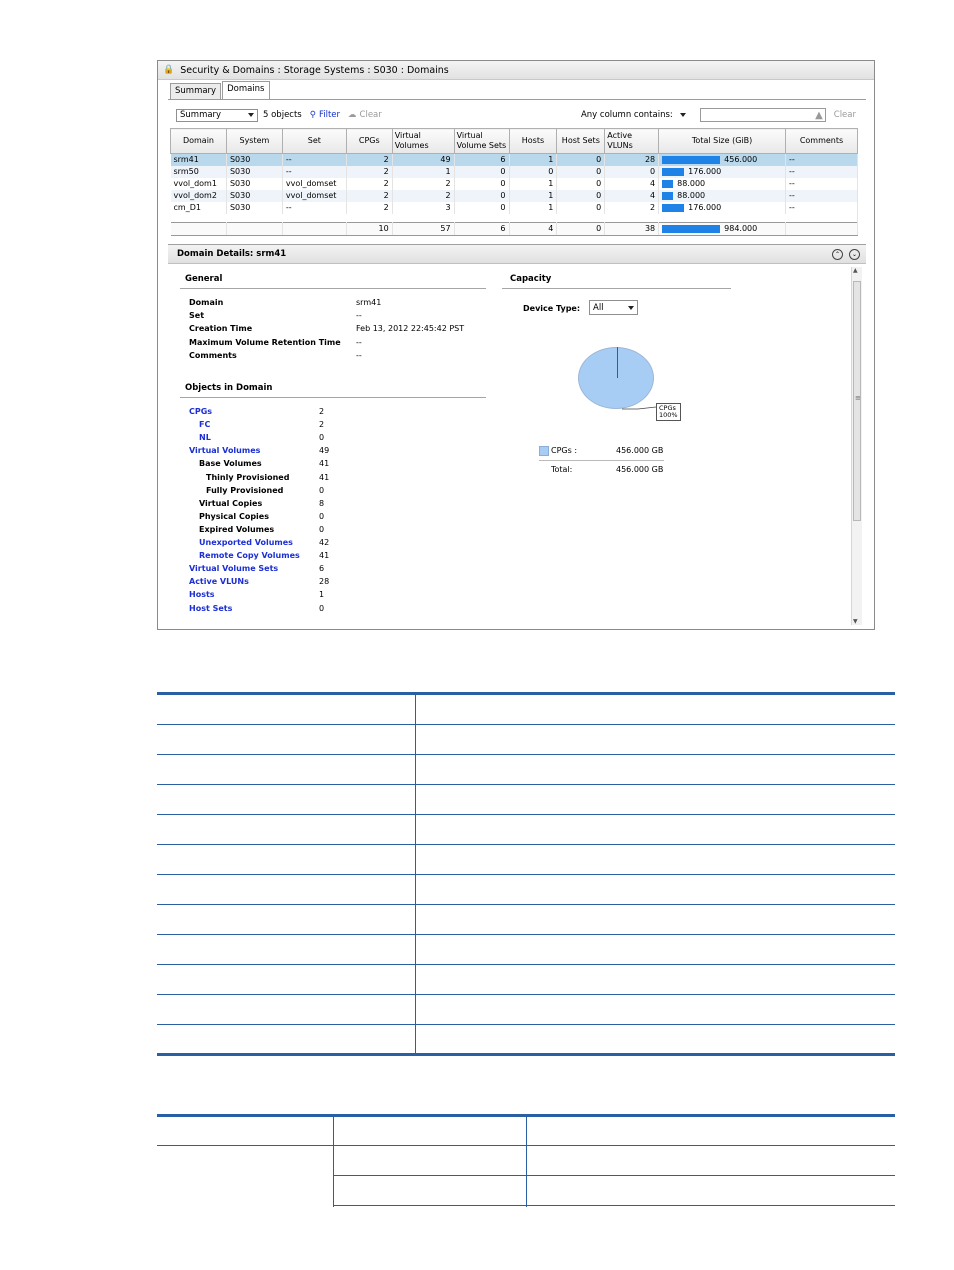  What do you see at coordinates (837, 254) in the screenshot?
I see `collapse-icon: ⌃` at bounding box center [837, 254].